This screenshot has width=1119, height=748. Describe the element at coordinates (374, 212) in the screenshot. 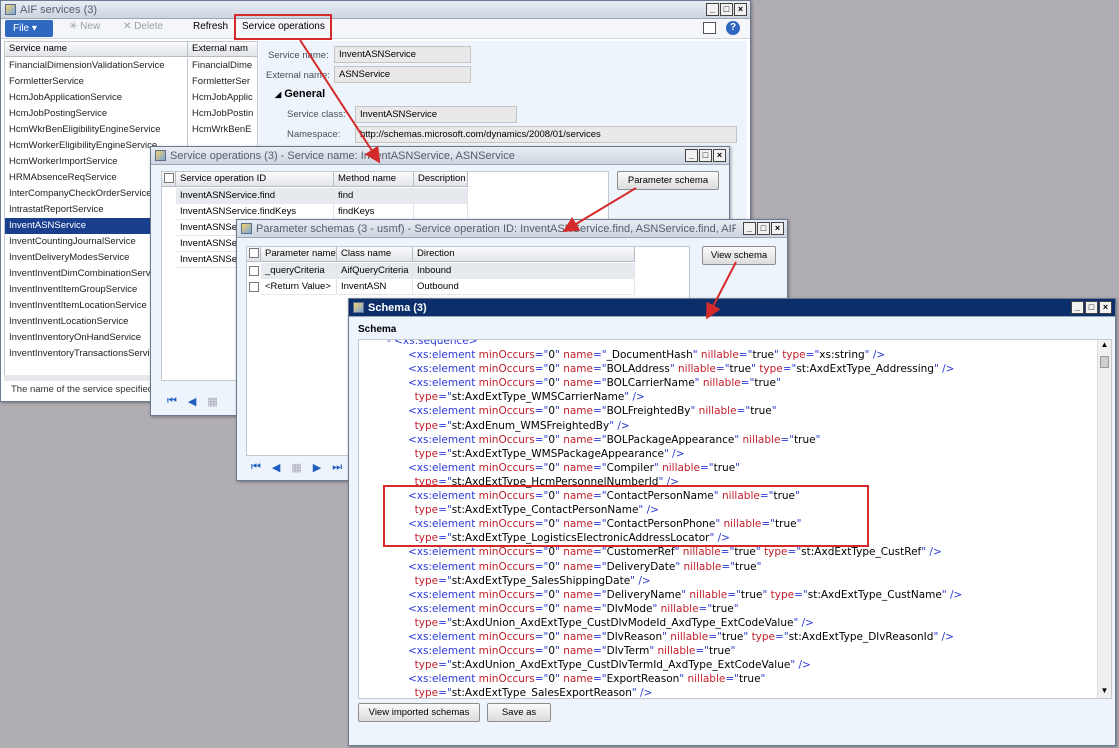

I see `ops-cell: findKeys` at that location.